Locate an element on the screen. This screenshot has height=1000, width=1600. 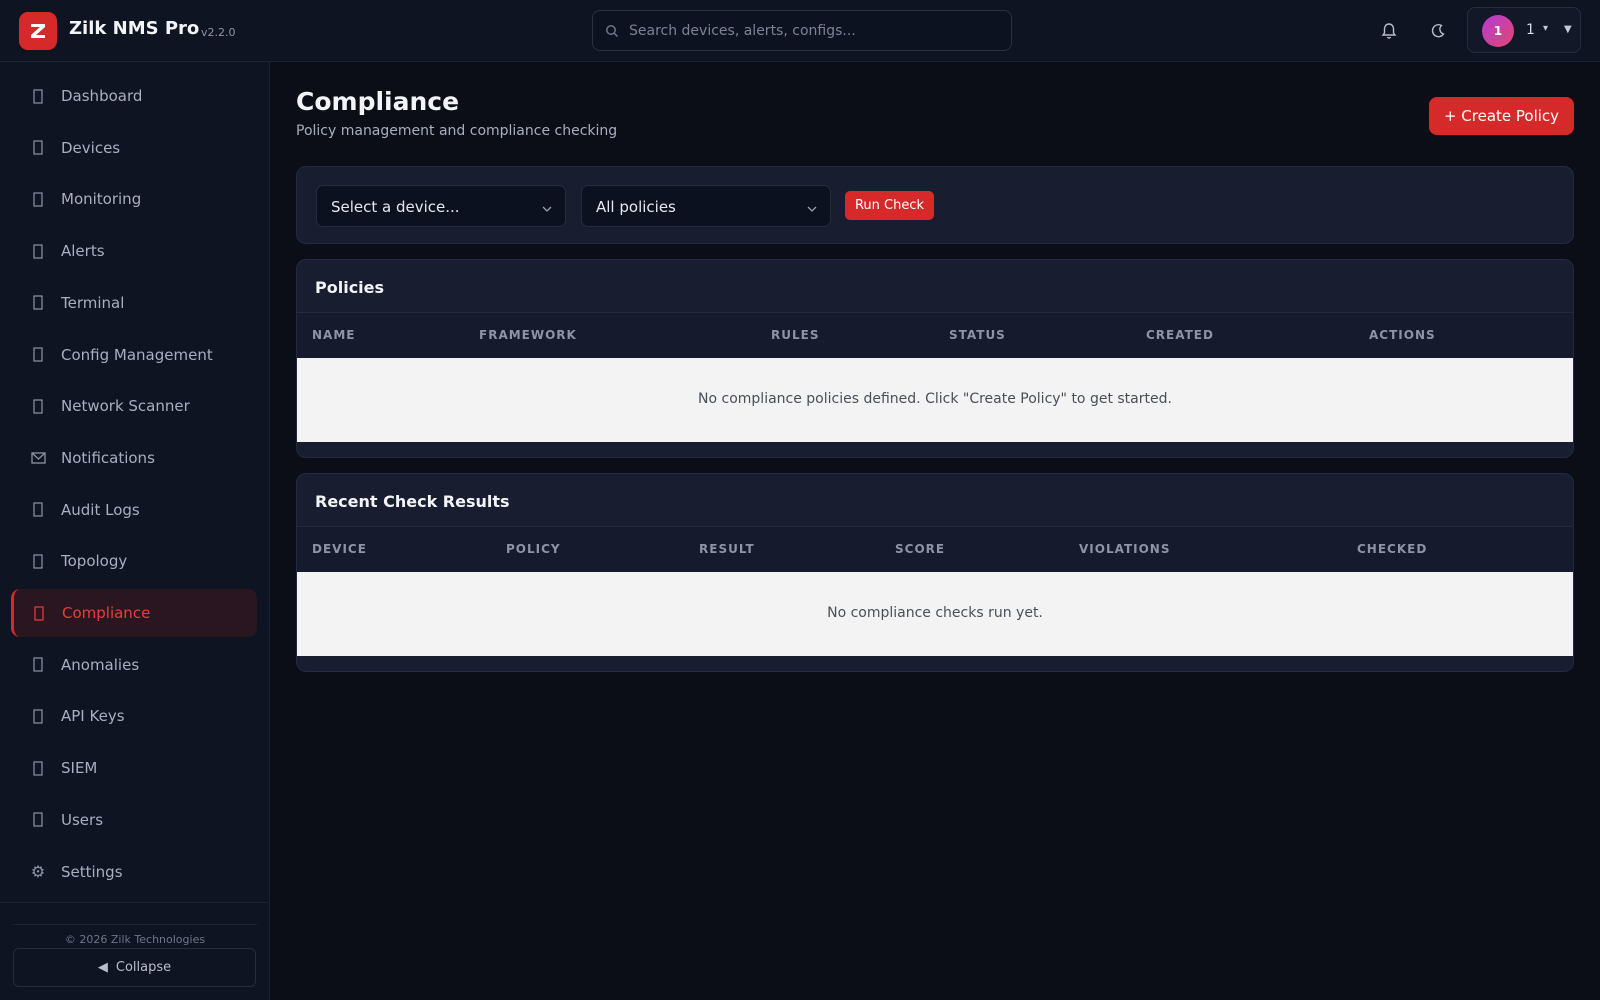
sidebar-item-alerts: Alerts is located at coordinates (134, 251).